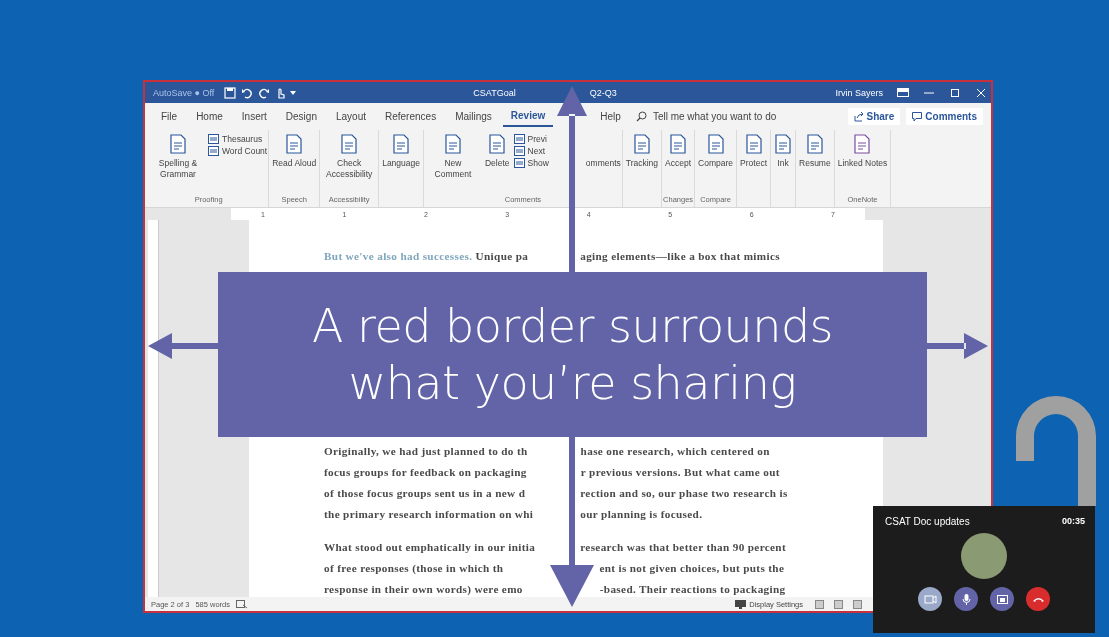 The height and width of the screenshot is (637, 1109). I want to click on ribbon-button: Tracking, so click(642, 151).